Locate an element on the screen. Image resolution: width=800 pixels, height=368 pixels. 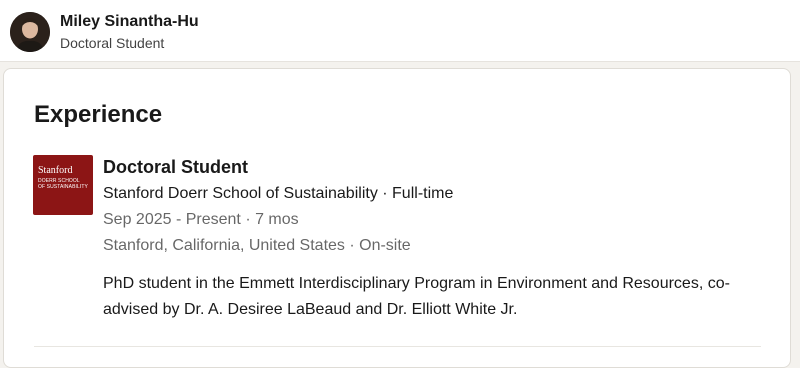
avatar is located at coordinates (30, 32).